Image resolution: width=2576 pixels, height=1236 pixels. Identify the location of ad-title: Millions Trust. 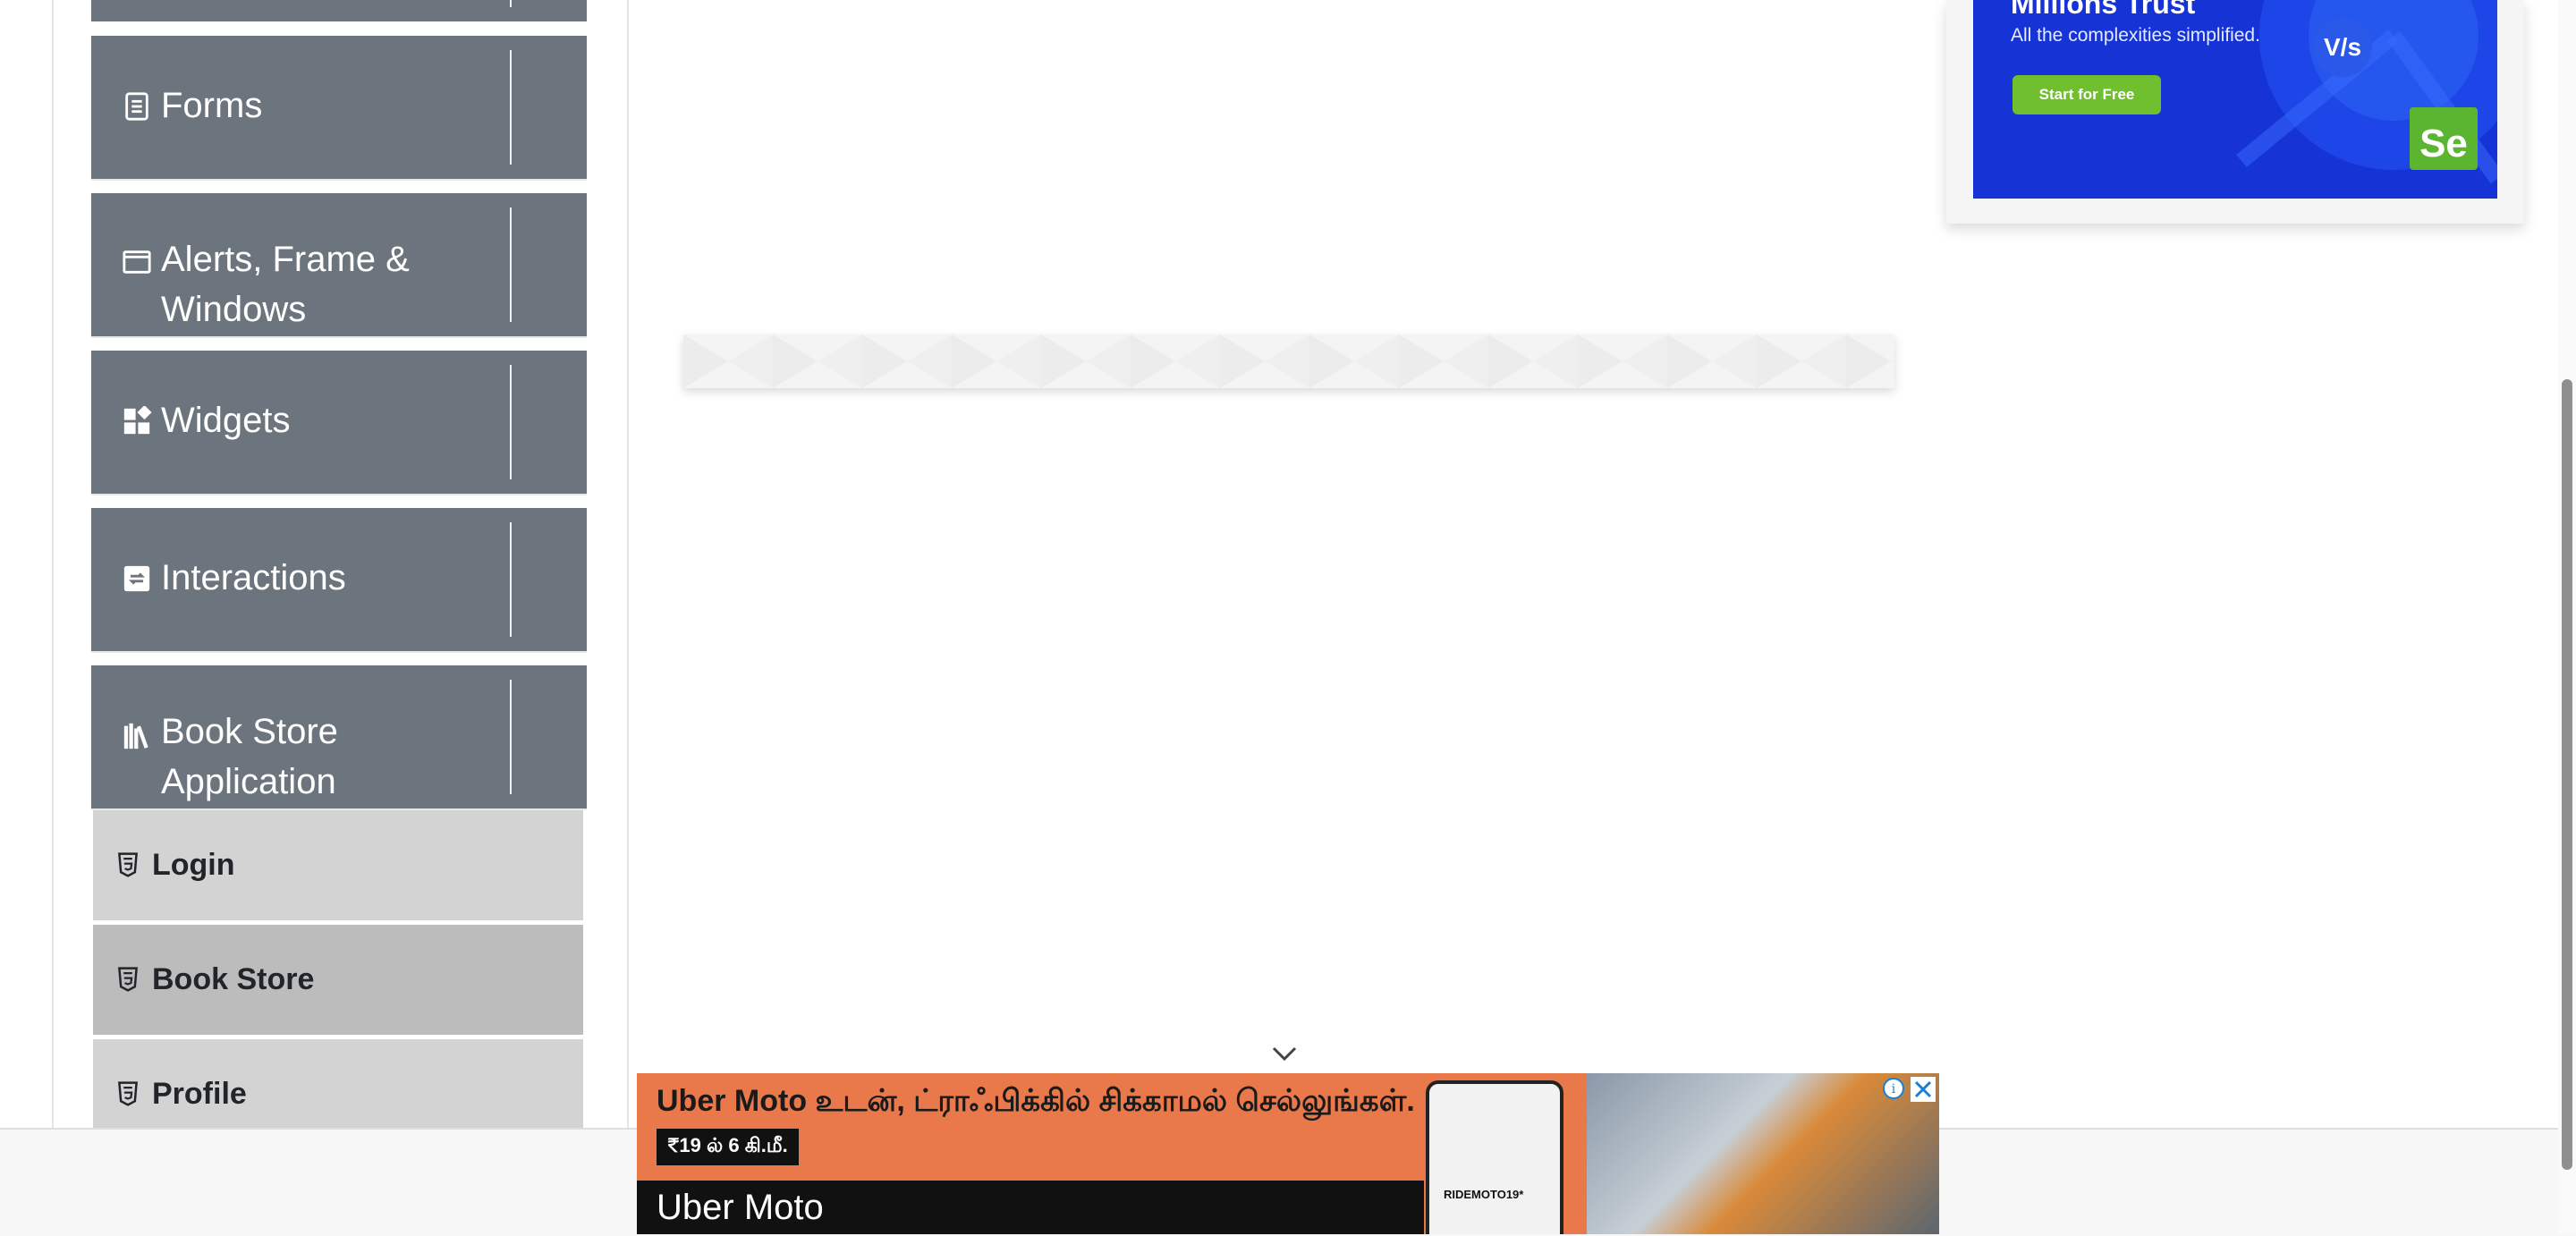
(2103, 10).